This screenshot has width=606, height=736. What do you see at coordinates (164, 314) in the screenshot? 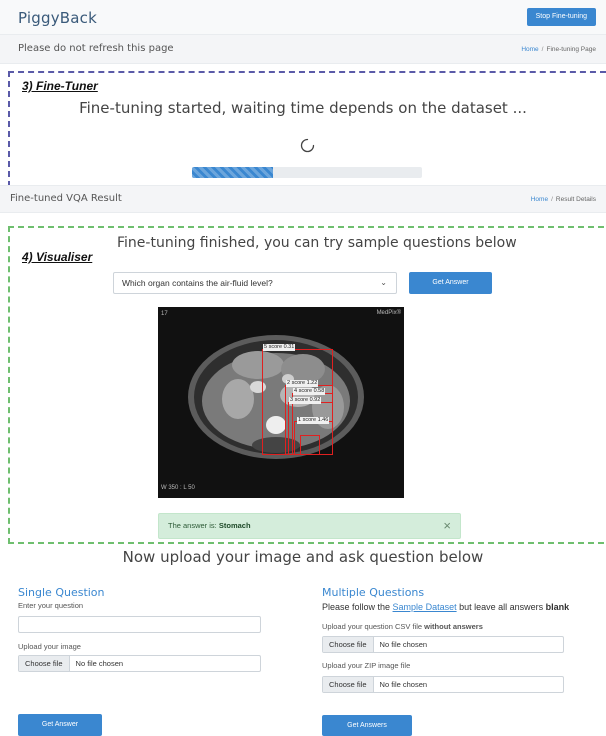
I see `ct-corner-top-left: 17` at bounding box center [164, 314].